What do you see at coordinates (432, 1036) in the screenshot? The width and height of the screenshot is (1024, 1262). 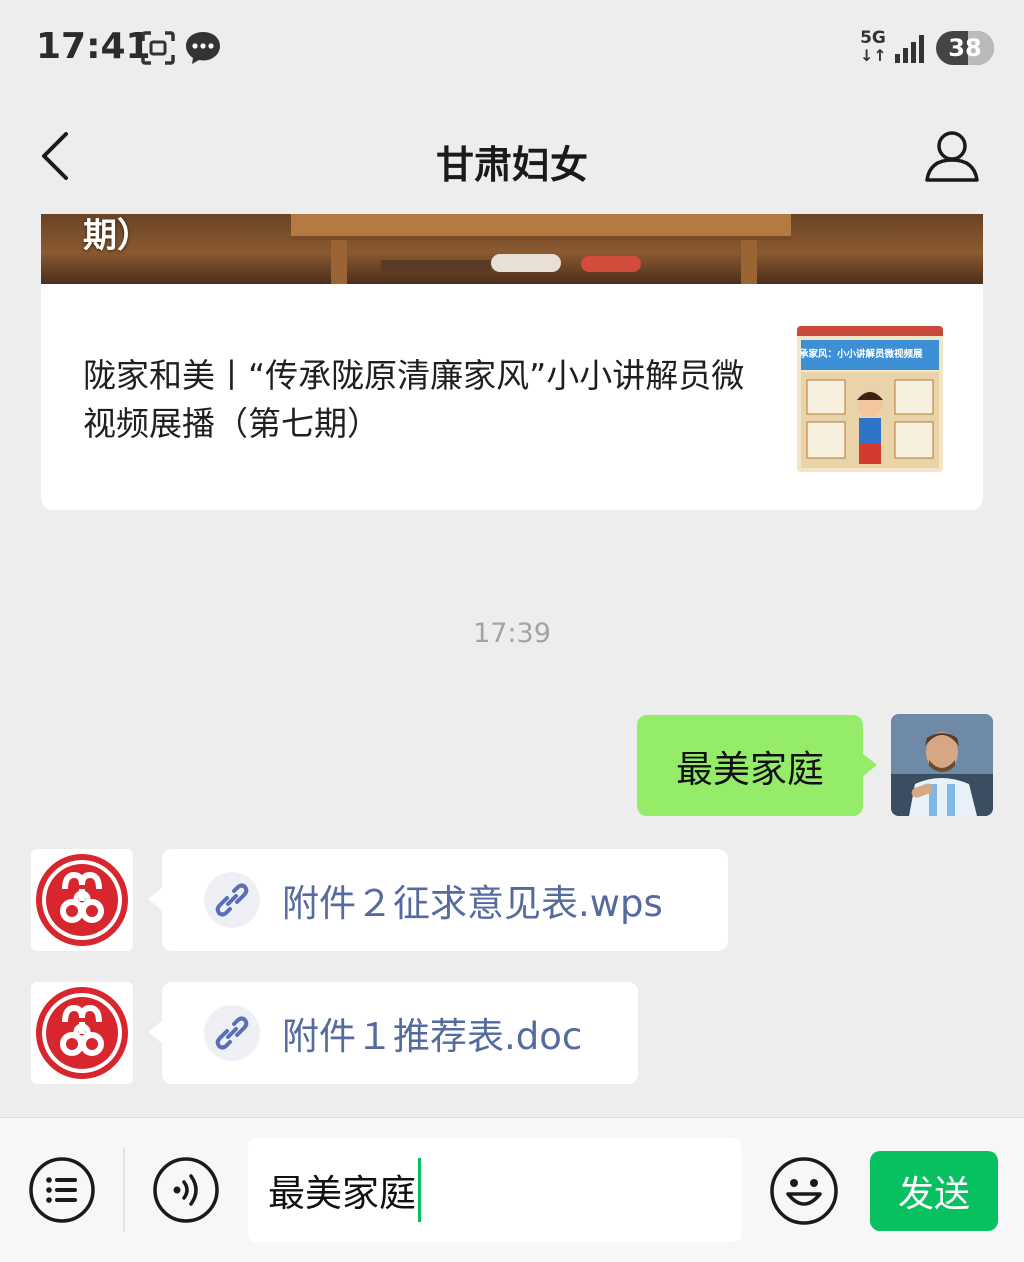 I see `file-name: 附件１推荐表.doc` at bounding box center [432, 1036].